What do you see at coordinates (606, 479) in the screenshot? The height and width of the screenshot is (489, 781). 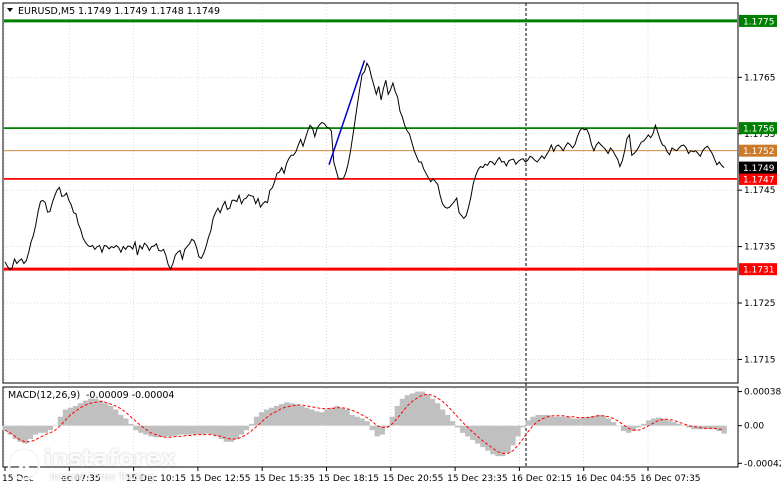 I see `x-tick-label: 16 Dec 04:55` at bounding box center [606, 479].